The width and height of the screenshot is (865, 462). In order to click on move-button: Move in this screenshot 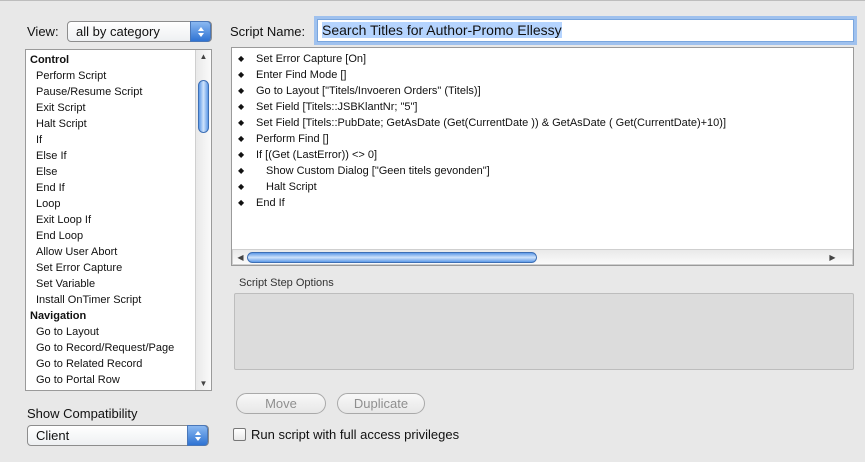, I will do `click(281, 403)`.